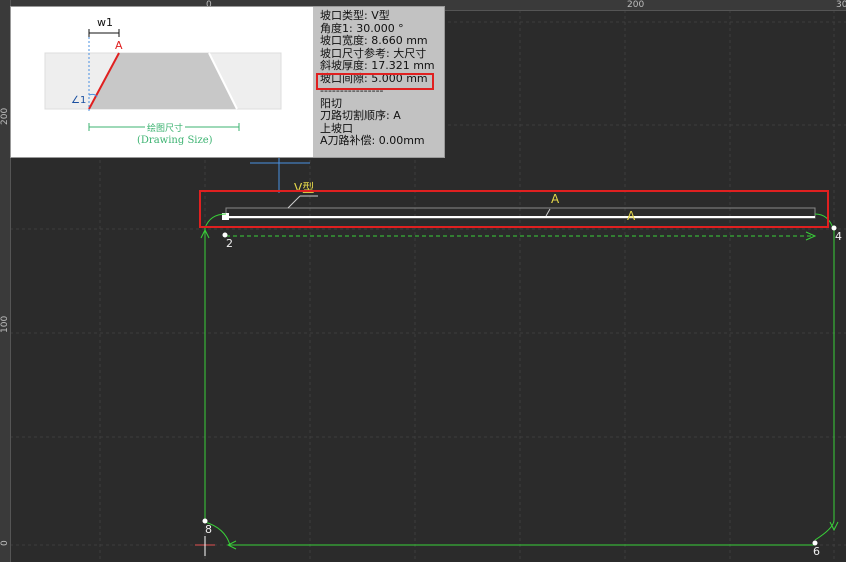 Image resolution: width=846 pixels, height=562 pixels. Describe the element at coordinates (5, 543) in the screenshot. I see `ruler-left-label: 0` at that location.